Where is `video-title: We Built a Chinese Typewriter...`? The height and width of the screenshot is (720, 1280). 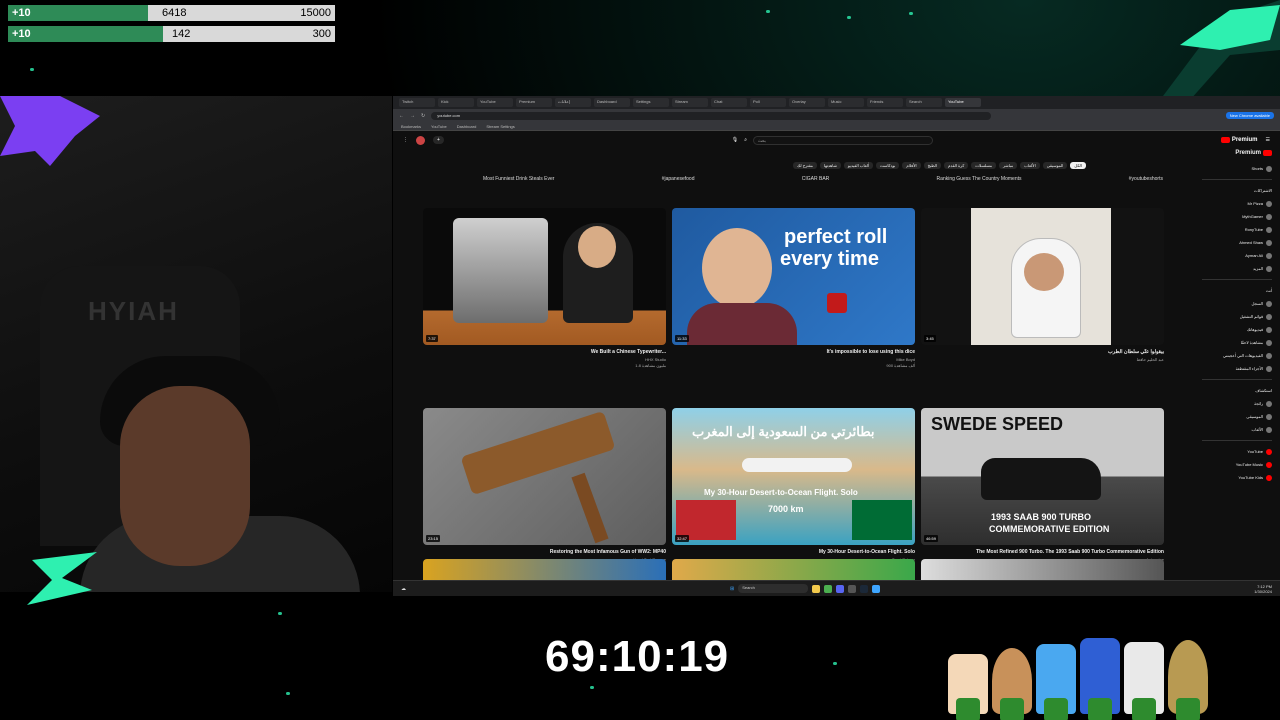 video-title: We Built a Chinese Typewriter... is located at coordinates (544, 352).